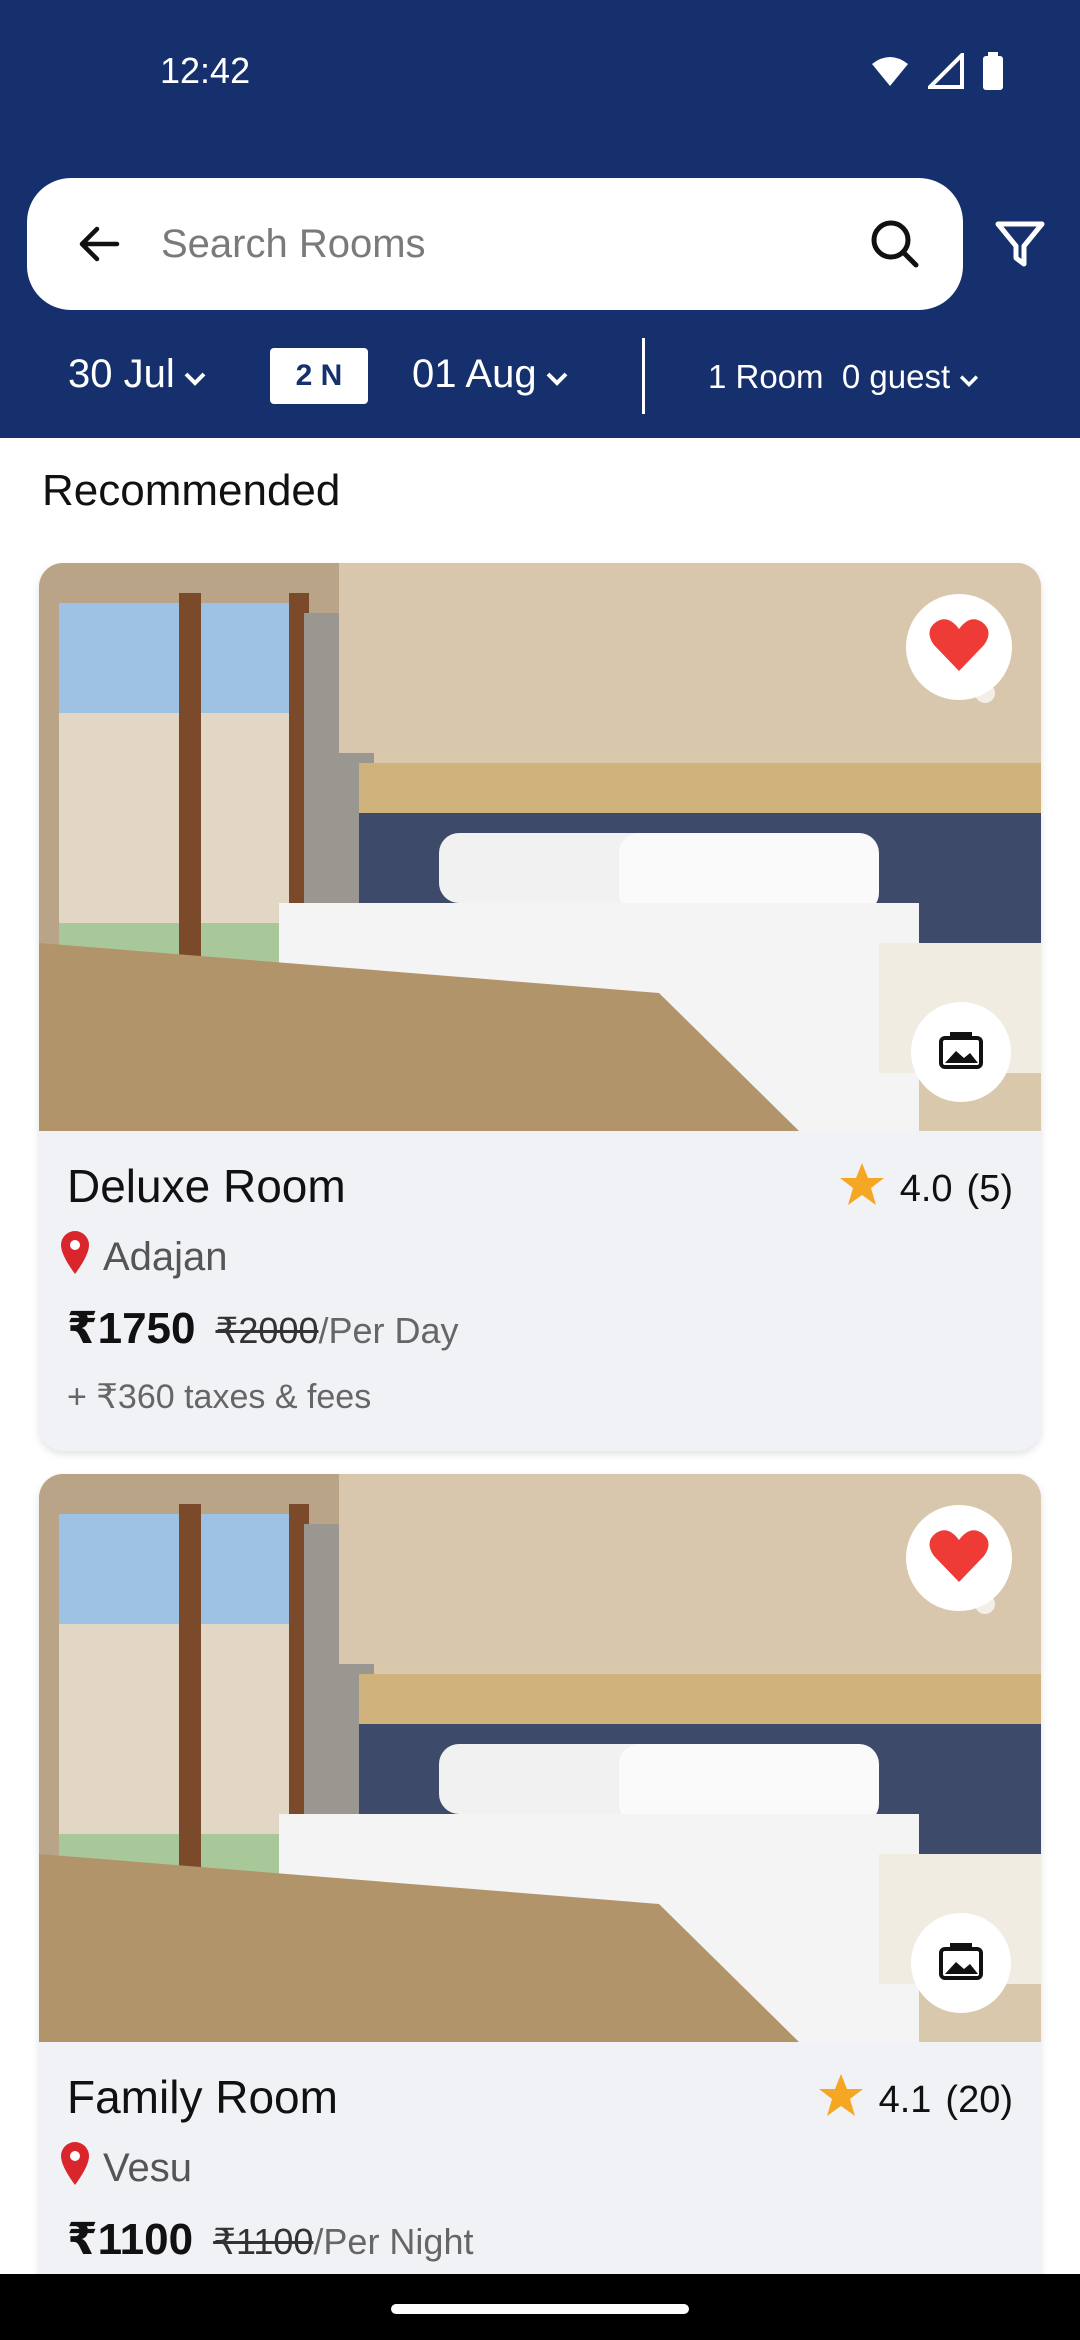 Image resolution: width=1080 pixels, height=2340 pixels. Describe the element at coordinates (979, 2099) in the screenshot. I see `review-count: (20)` at that location.